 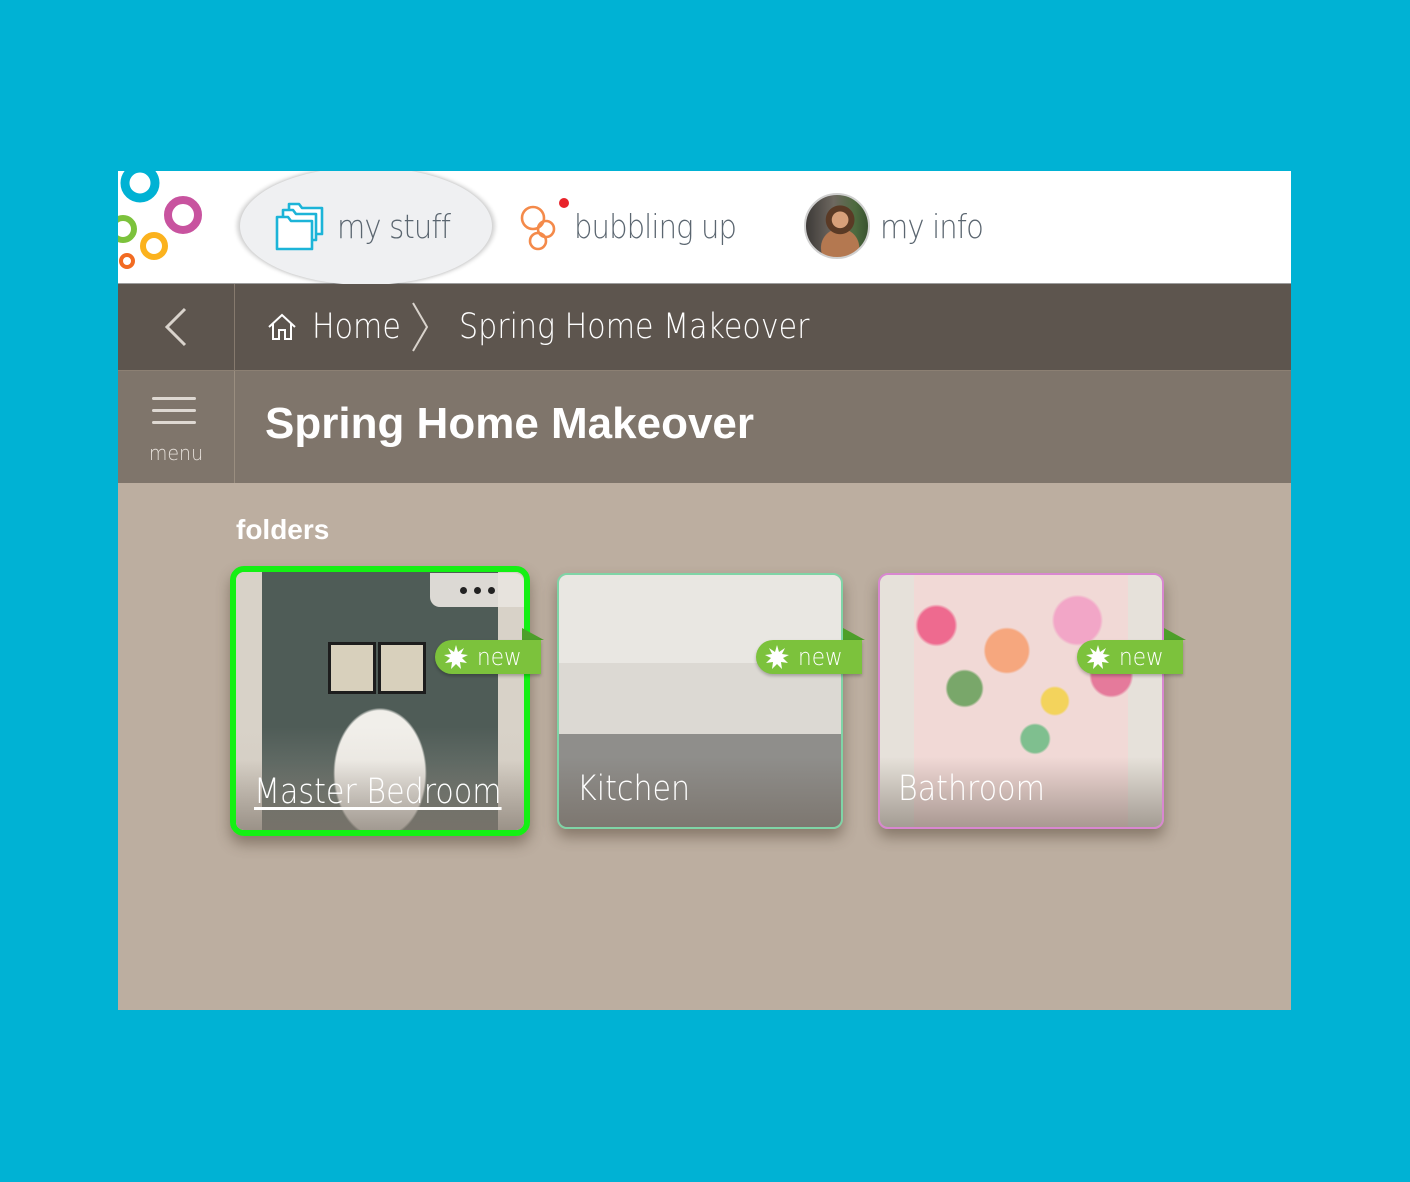 I want to click on menu-button: menu, so click(x=176, y=427).